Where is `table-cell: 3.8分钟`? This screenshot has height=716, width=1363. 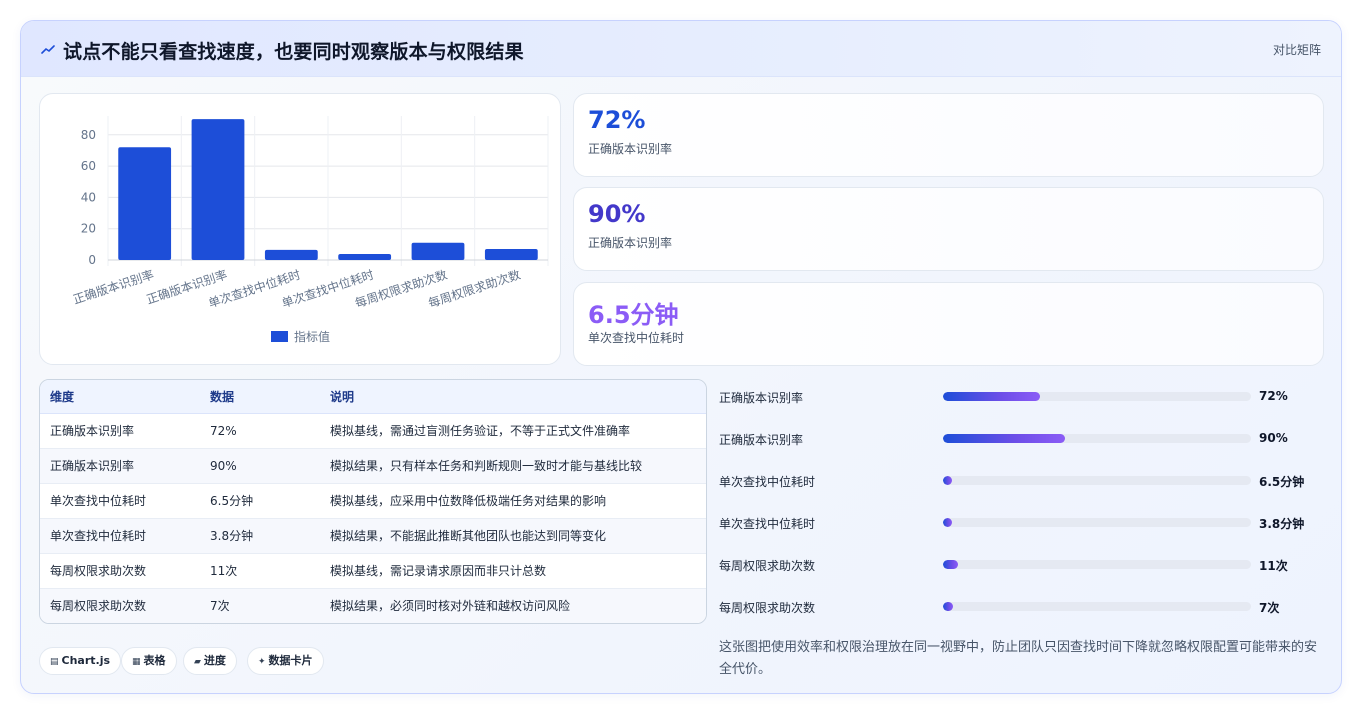 table-cell: 3.8分钟 is located at coordinates (260, 536).